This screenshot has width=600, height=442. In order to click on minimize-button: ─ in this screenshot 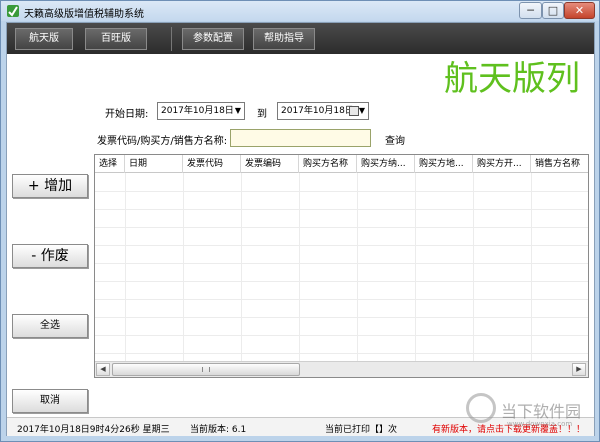, I will do `click(530, 10)`.